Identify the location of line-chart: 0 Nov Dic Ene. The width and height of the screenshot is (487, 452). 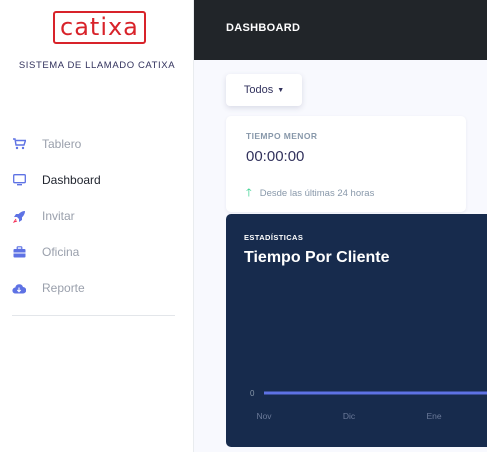
(368, 405).